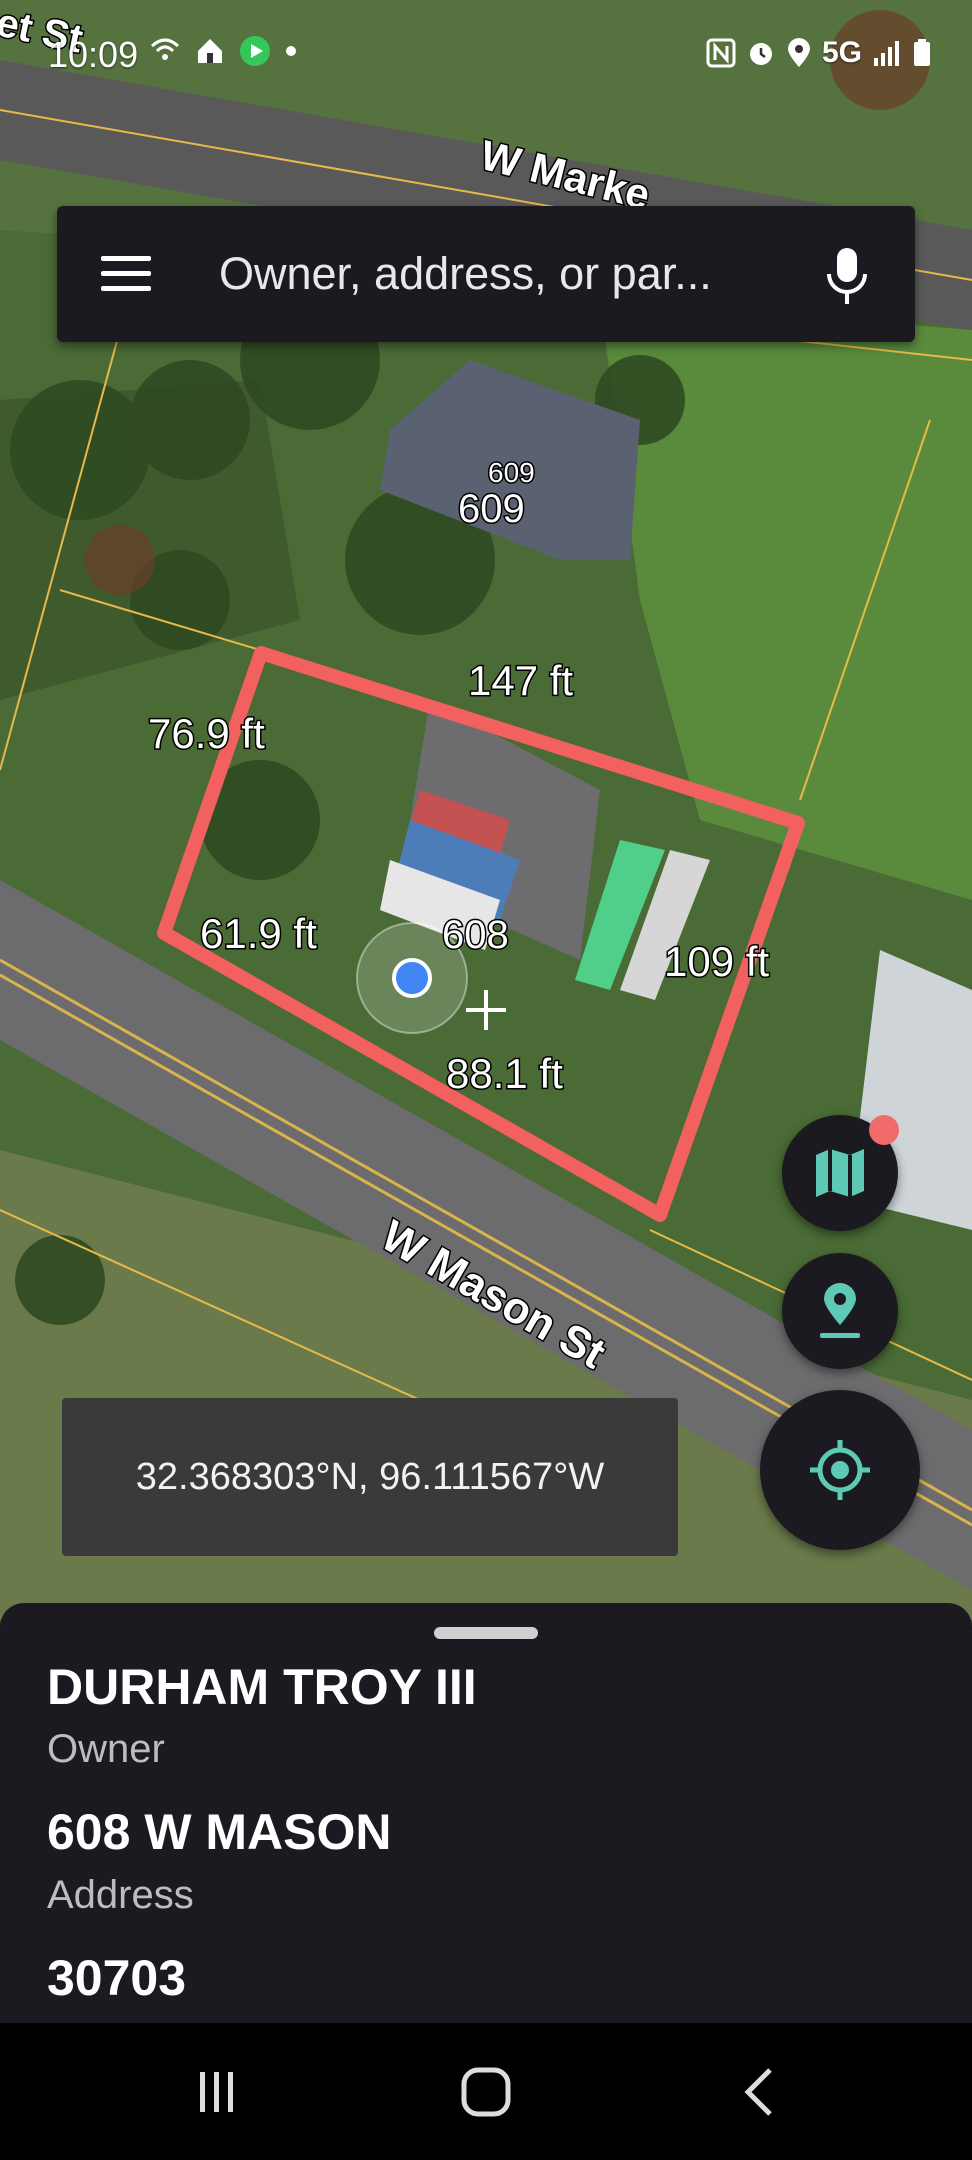 This screenshot has height=2160, width=972. I want to click on back-chevron-icon, so click(758, 2091).